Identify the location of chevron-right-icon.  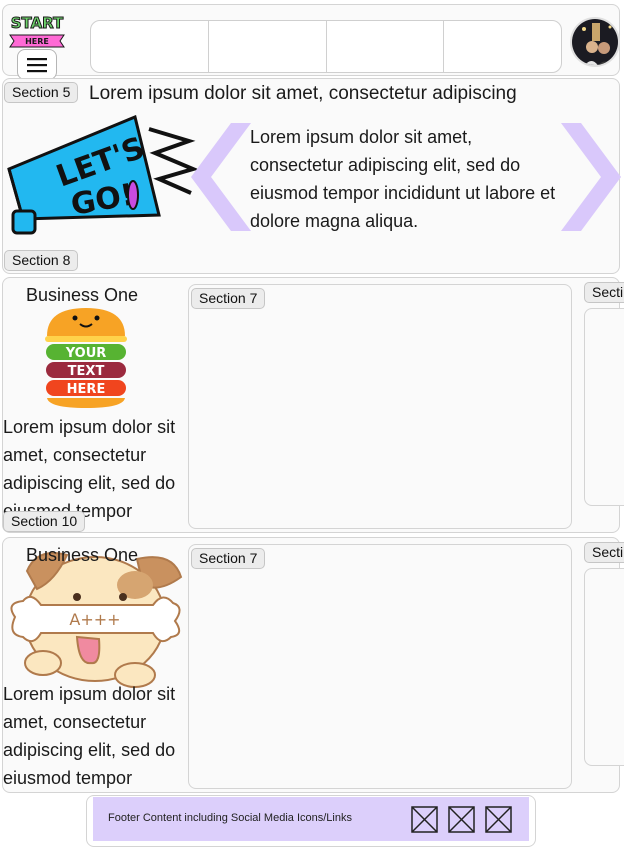
(591, 177).